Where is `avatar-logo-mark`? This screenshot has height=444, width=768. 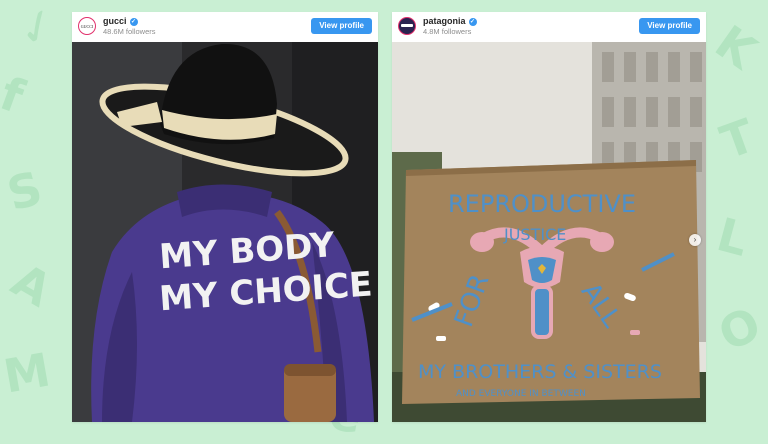 avatar-logo-mark is located at coordinates (407, 25).